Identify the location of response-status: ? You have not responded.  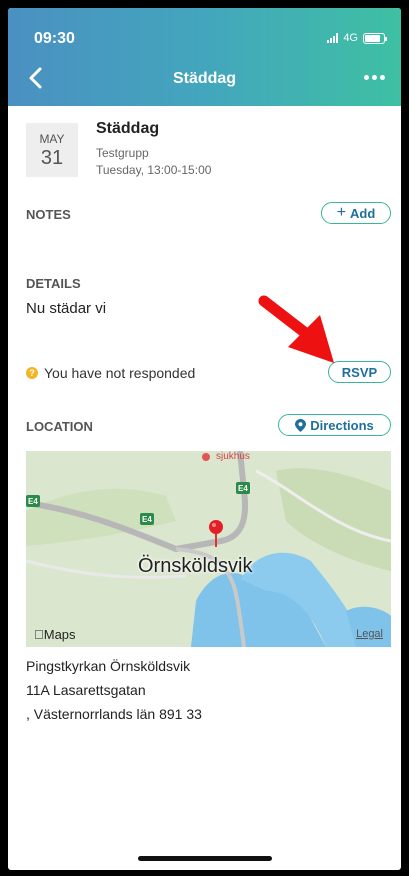
(110, 373).